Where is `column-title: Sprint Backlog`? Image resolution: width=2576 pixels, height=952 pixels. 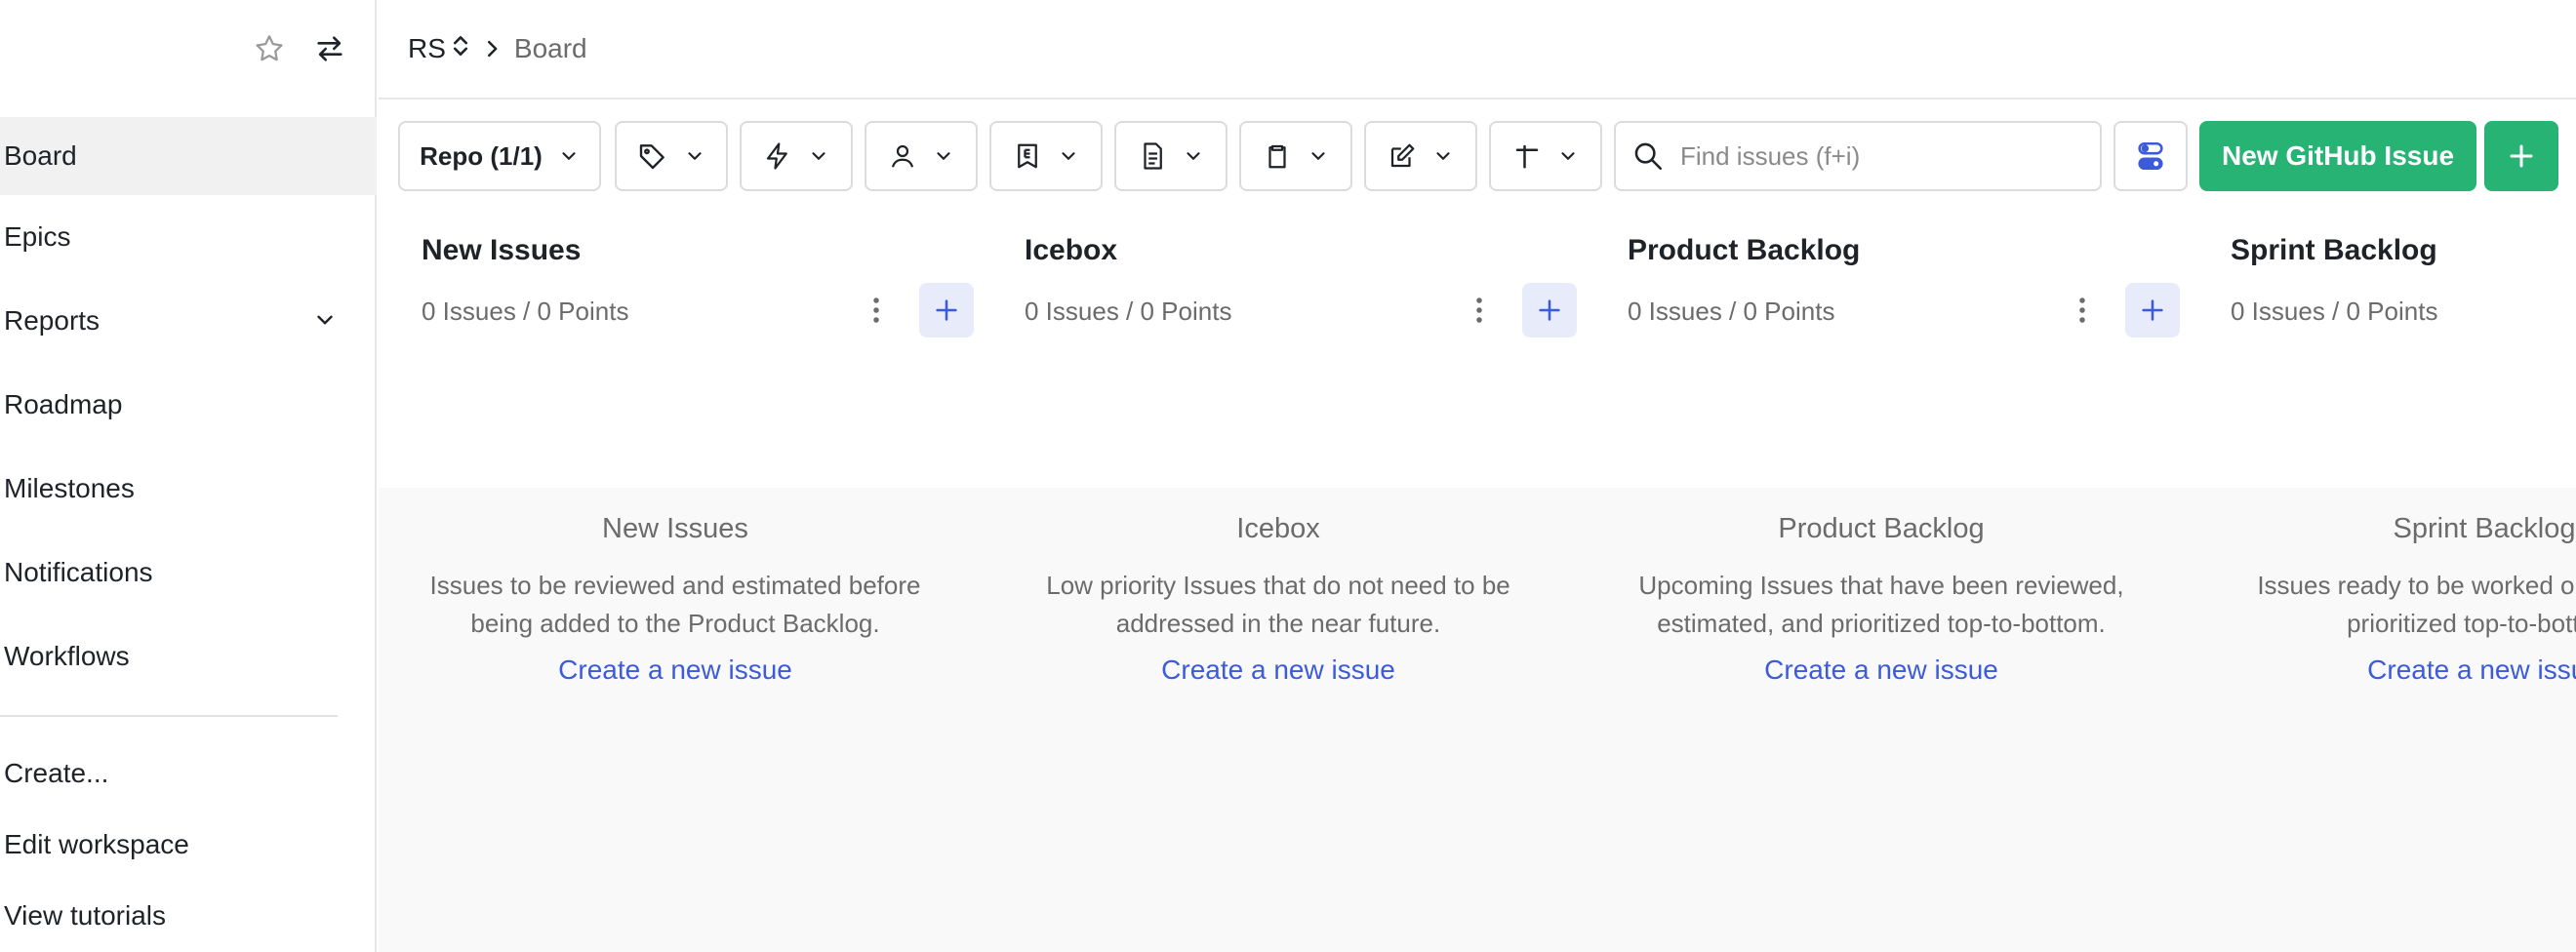 column-title: Sprint Backlog is located at coordinates (2334, 250).